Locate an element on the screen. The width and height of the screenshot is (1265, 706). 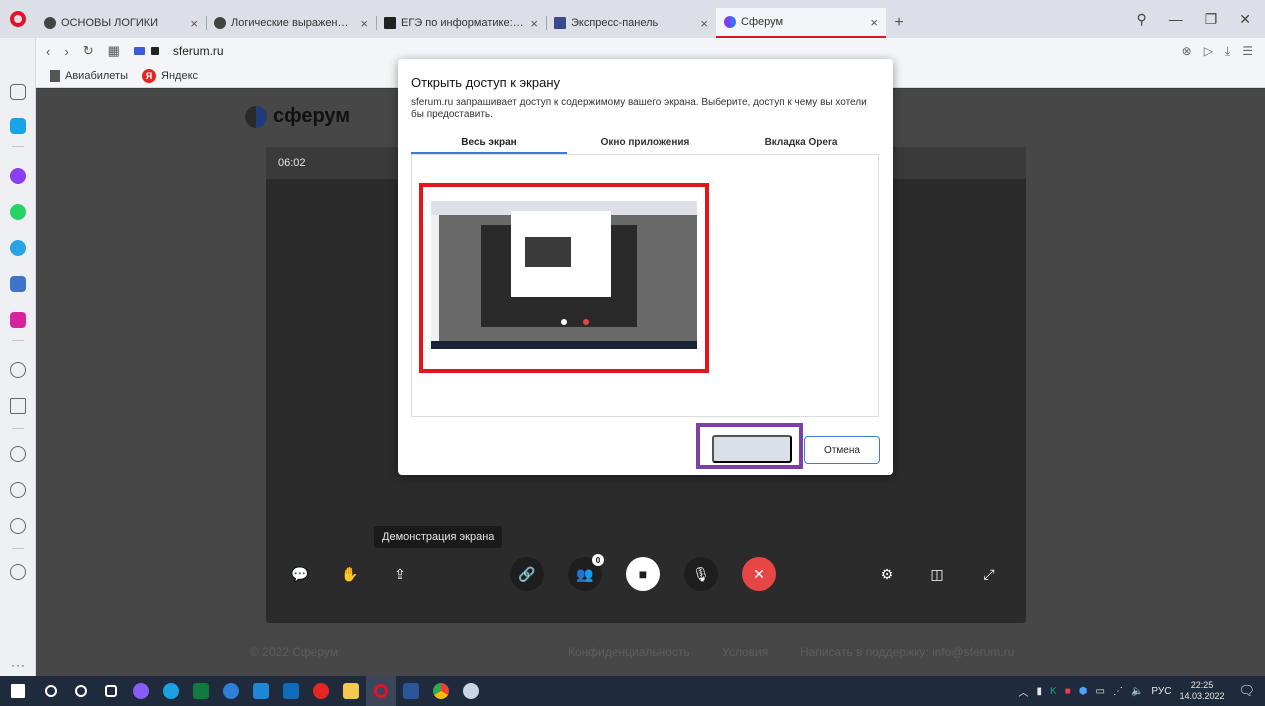
screen-preview-option is located at coordinates (564, 278).